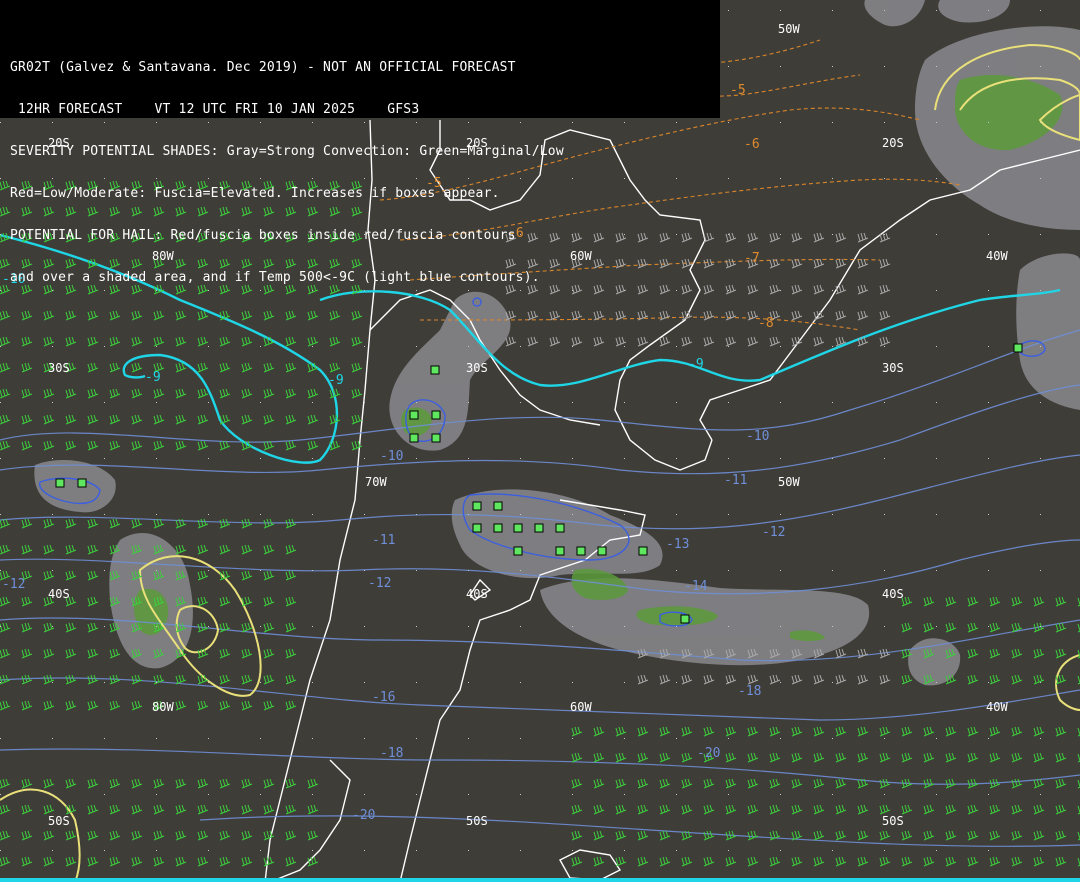  Describe the element at coordinates (376, 482) in the screenshot. I see `lon-label: 70W` at that location.